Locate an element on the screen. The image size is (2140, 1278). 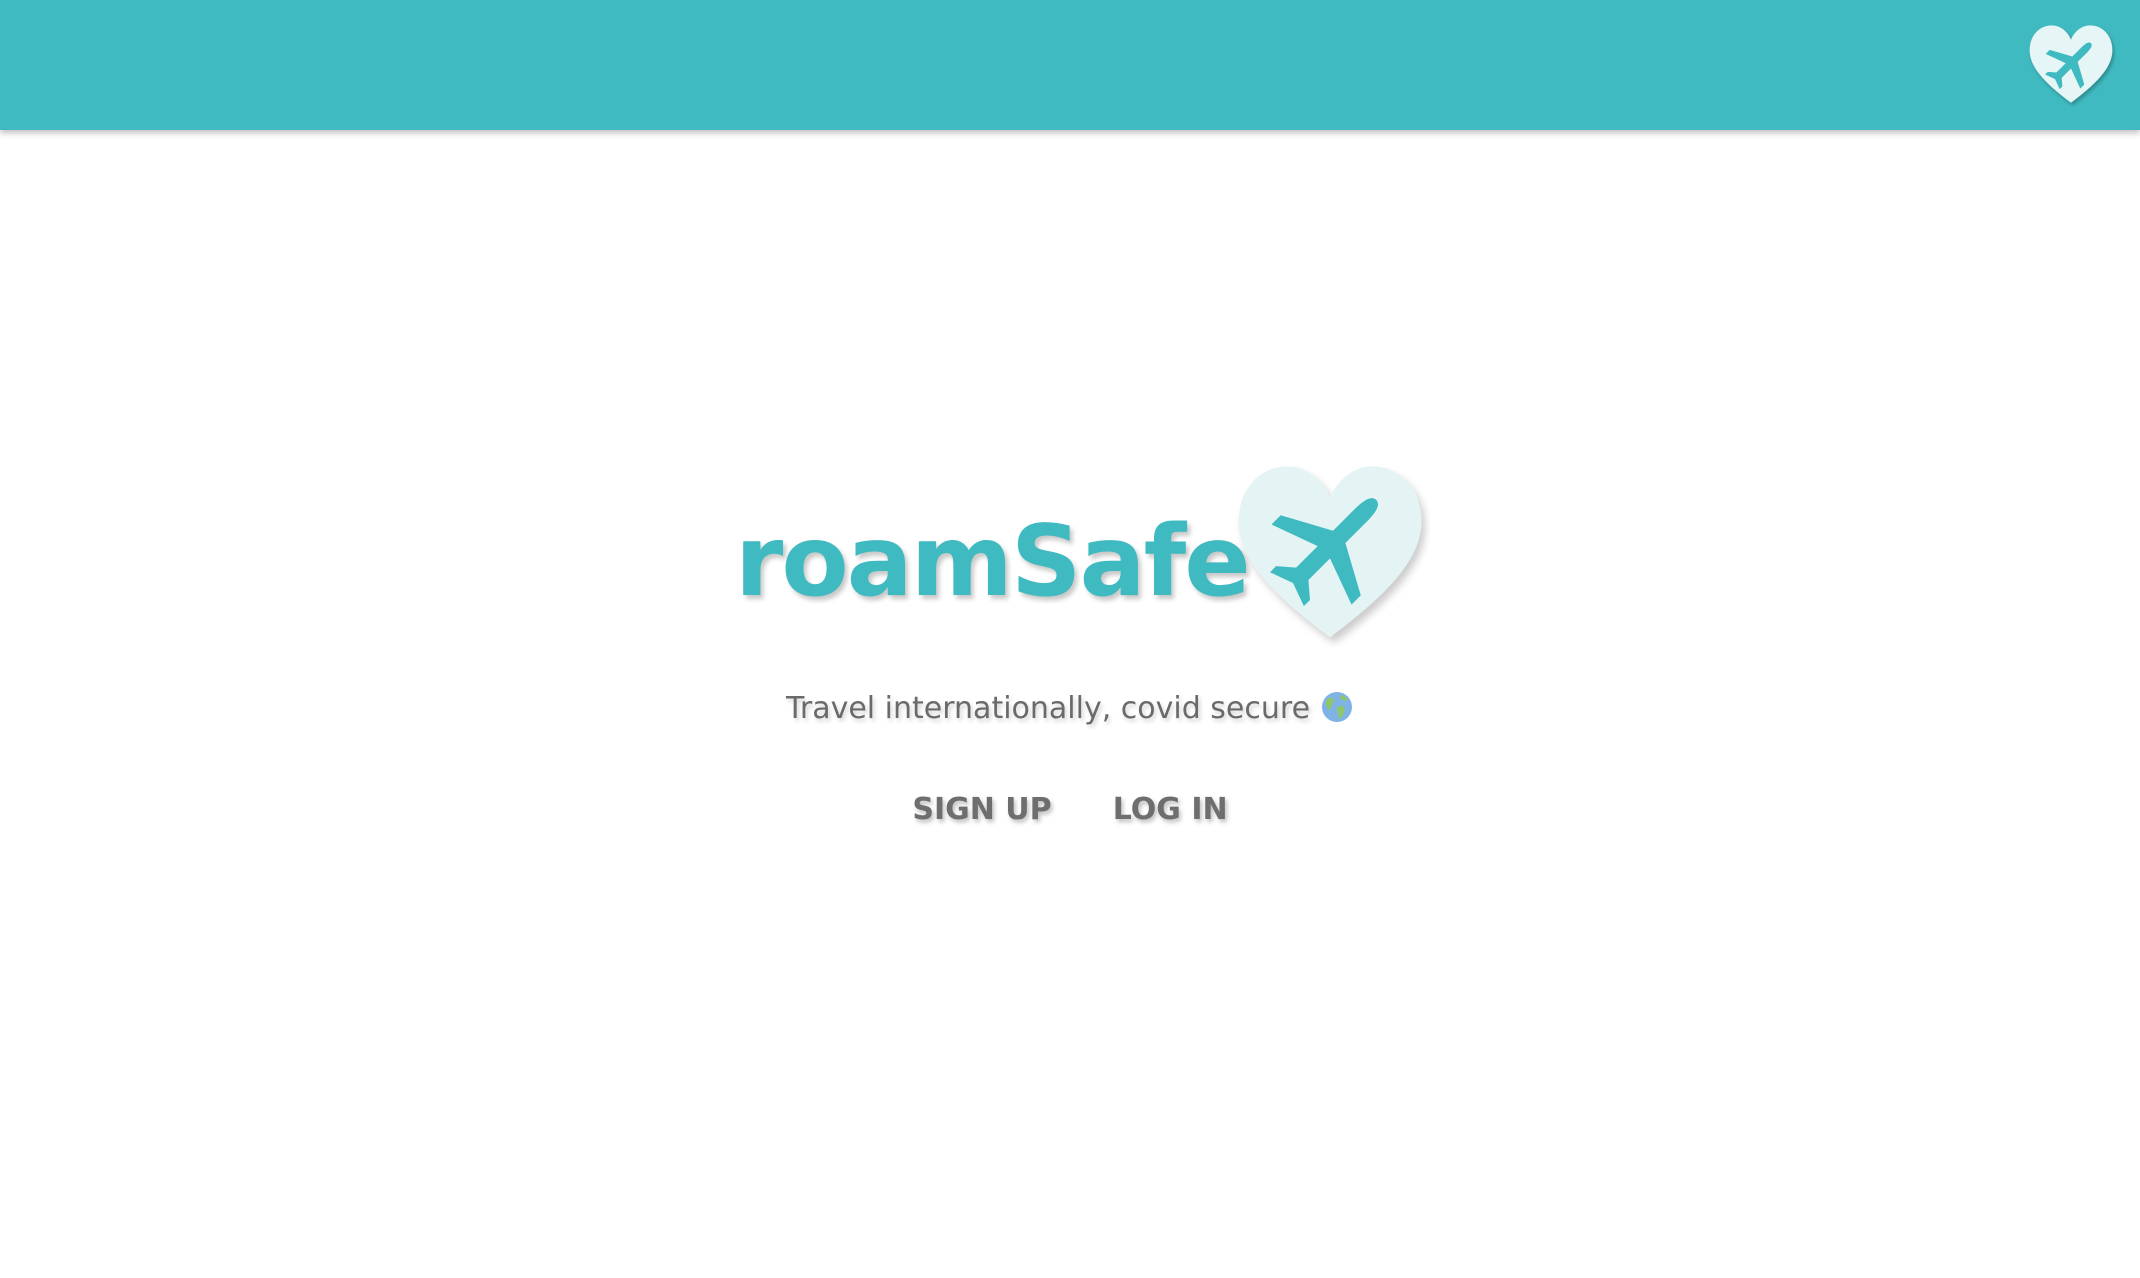
log-in-button: LOG IN is located at coordinates (1170, 809).